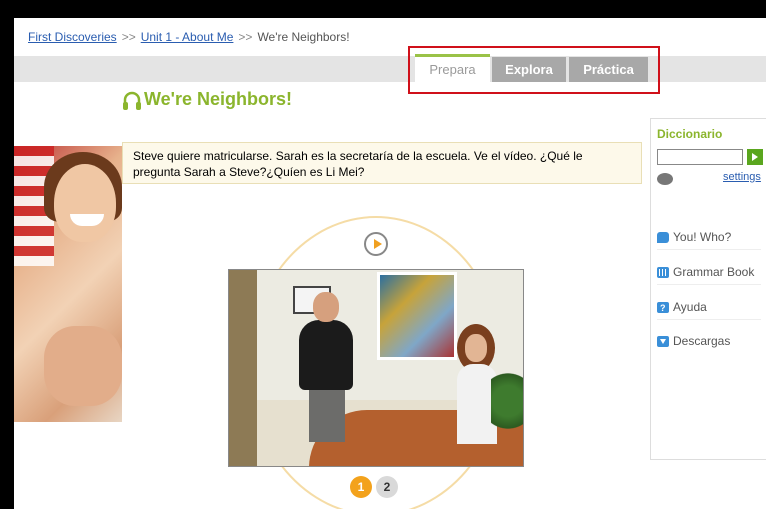 This screenshot has height=509, width=766. What do you see at coordinates (702, 237) in the screenshot?
I see `sidebar-item-label: You! Who?` at bounding box center [702, 237].